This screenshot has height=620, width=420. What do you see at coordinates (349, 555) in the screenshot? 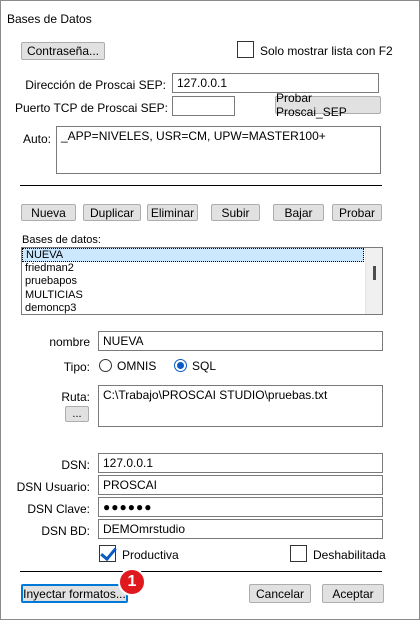
I see `disabled-label: Deshabilitada` at bounding box center [349, 555].